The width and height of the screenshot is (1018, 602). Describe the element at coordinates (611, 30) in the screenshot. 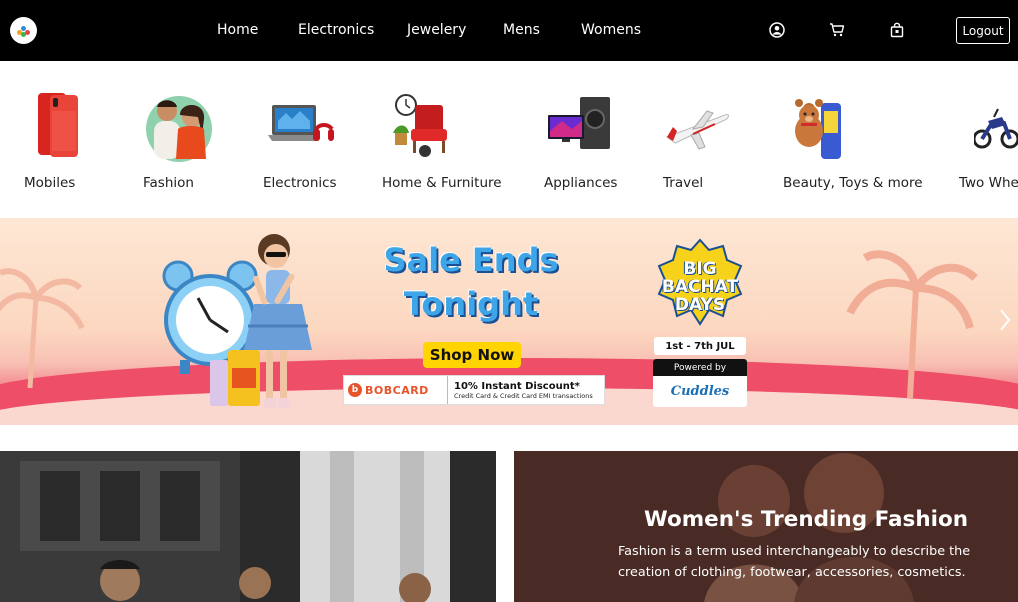

I see `nav-link-womens: Womens` at that location.